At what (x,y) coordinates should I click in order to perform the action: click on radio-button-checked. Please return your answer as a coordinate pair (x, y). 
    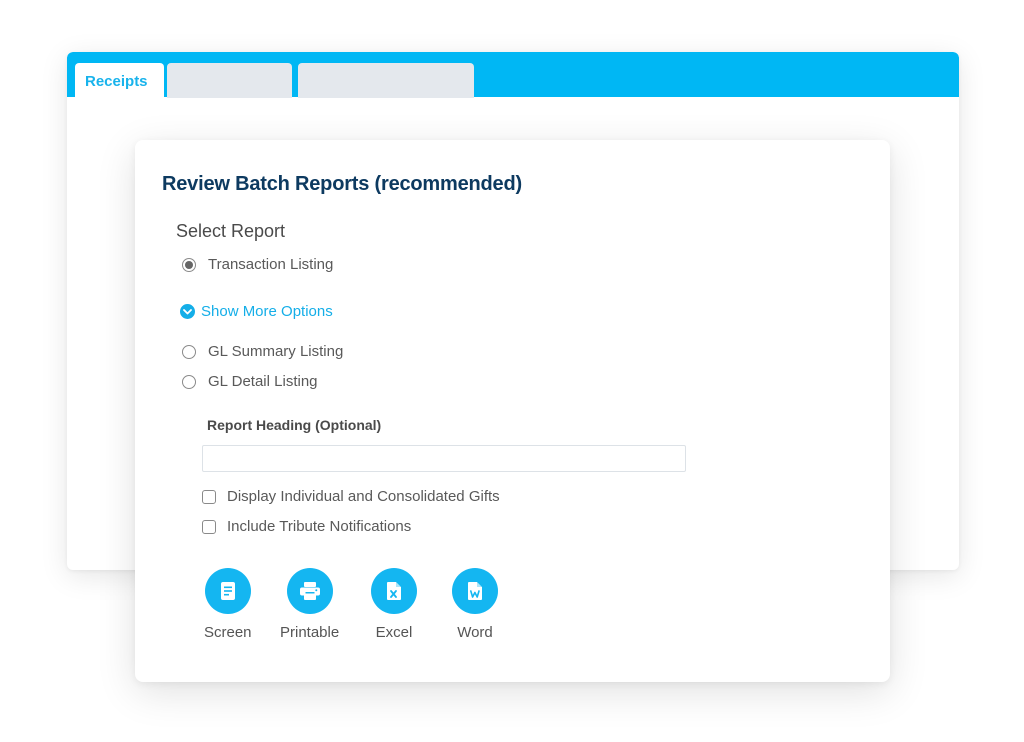
    Looking at the image, I should click on (189, 264).